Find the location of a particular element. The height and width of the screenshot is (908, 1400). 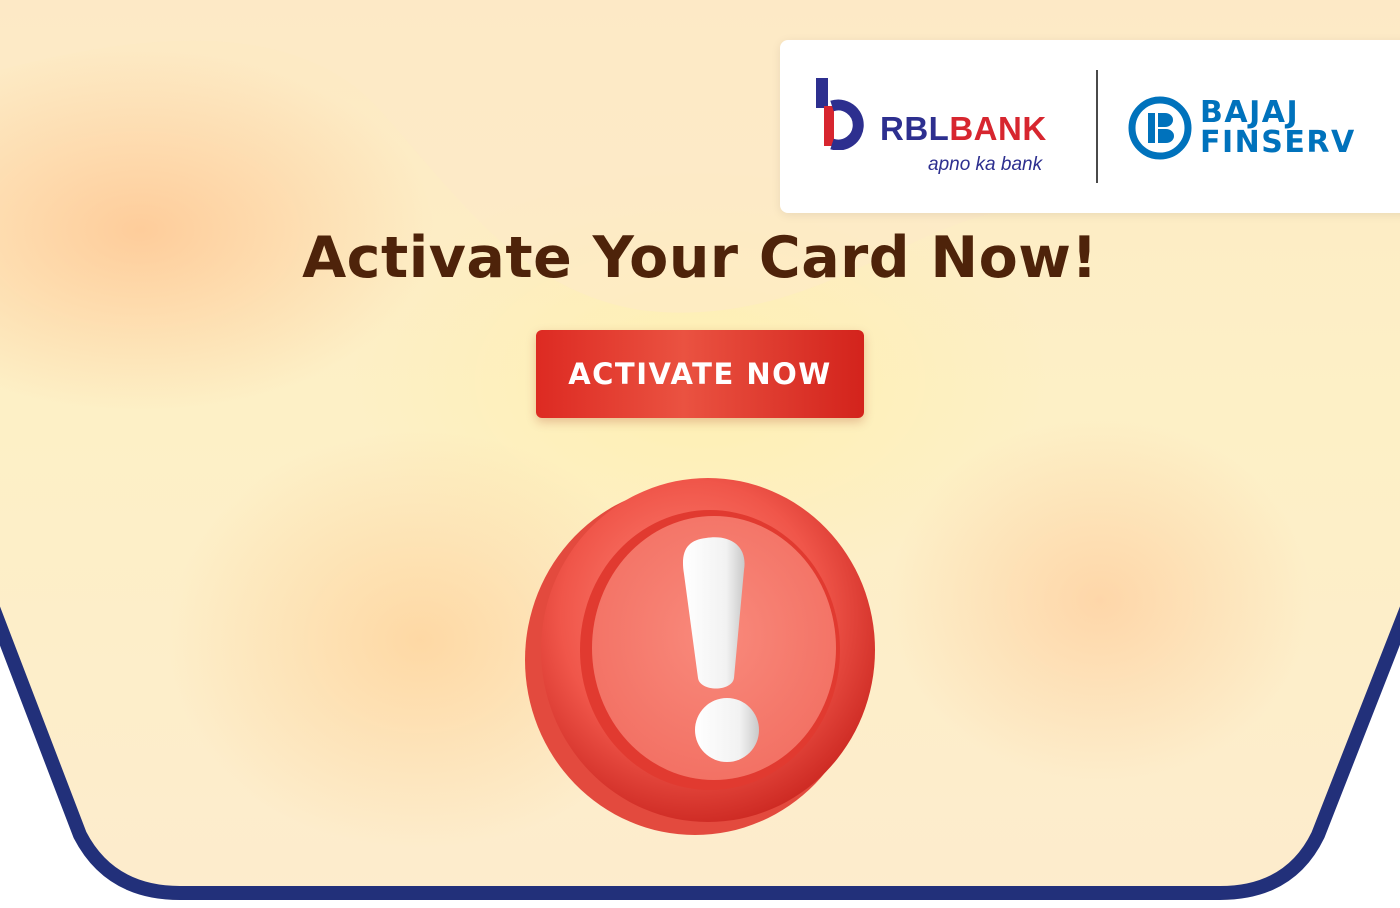

partner-logos-card: RBLBANK apno ka bank BAJAJ FINSERV is located at coordinates (1090, 126).